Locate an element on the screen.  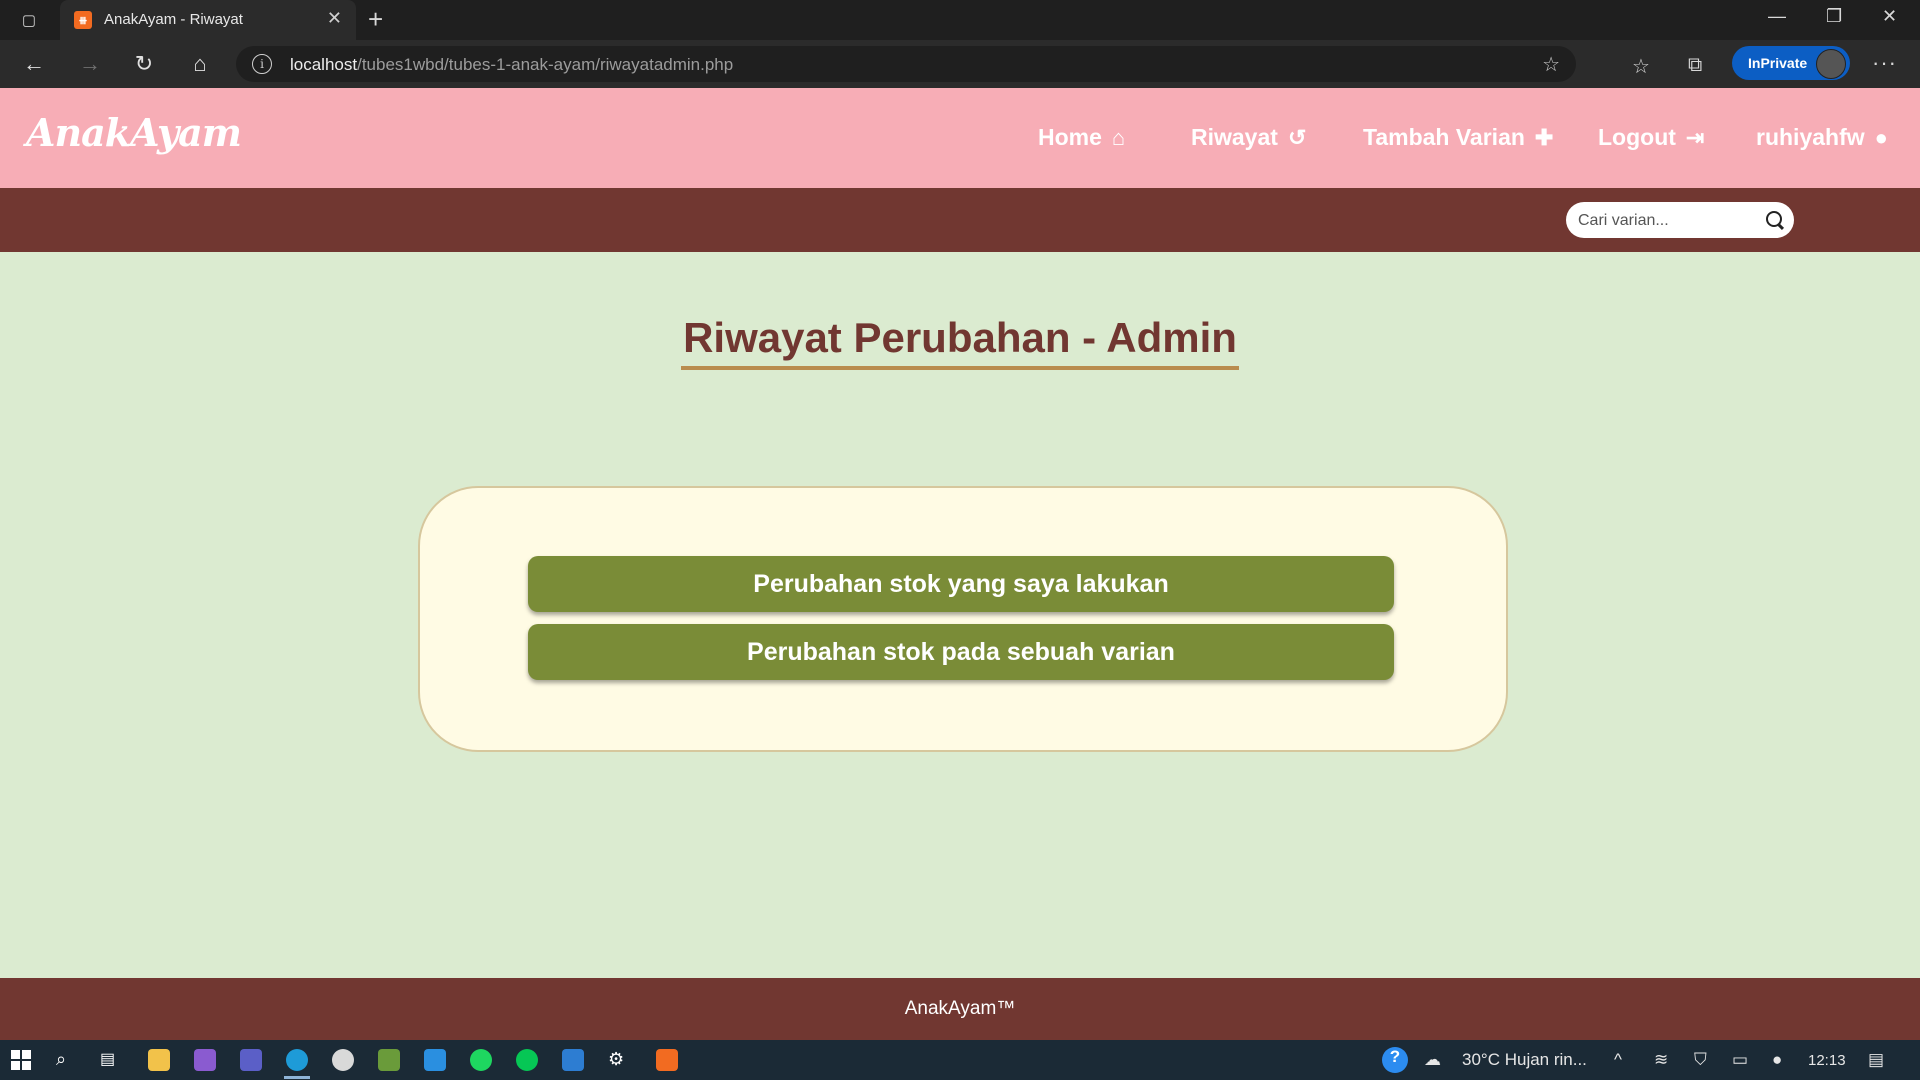
nav-home-label: Home is located at coordinates (1070, 137).